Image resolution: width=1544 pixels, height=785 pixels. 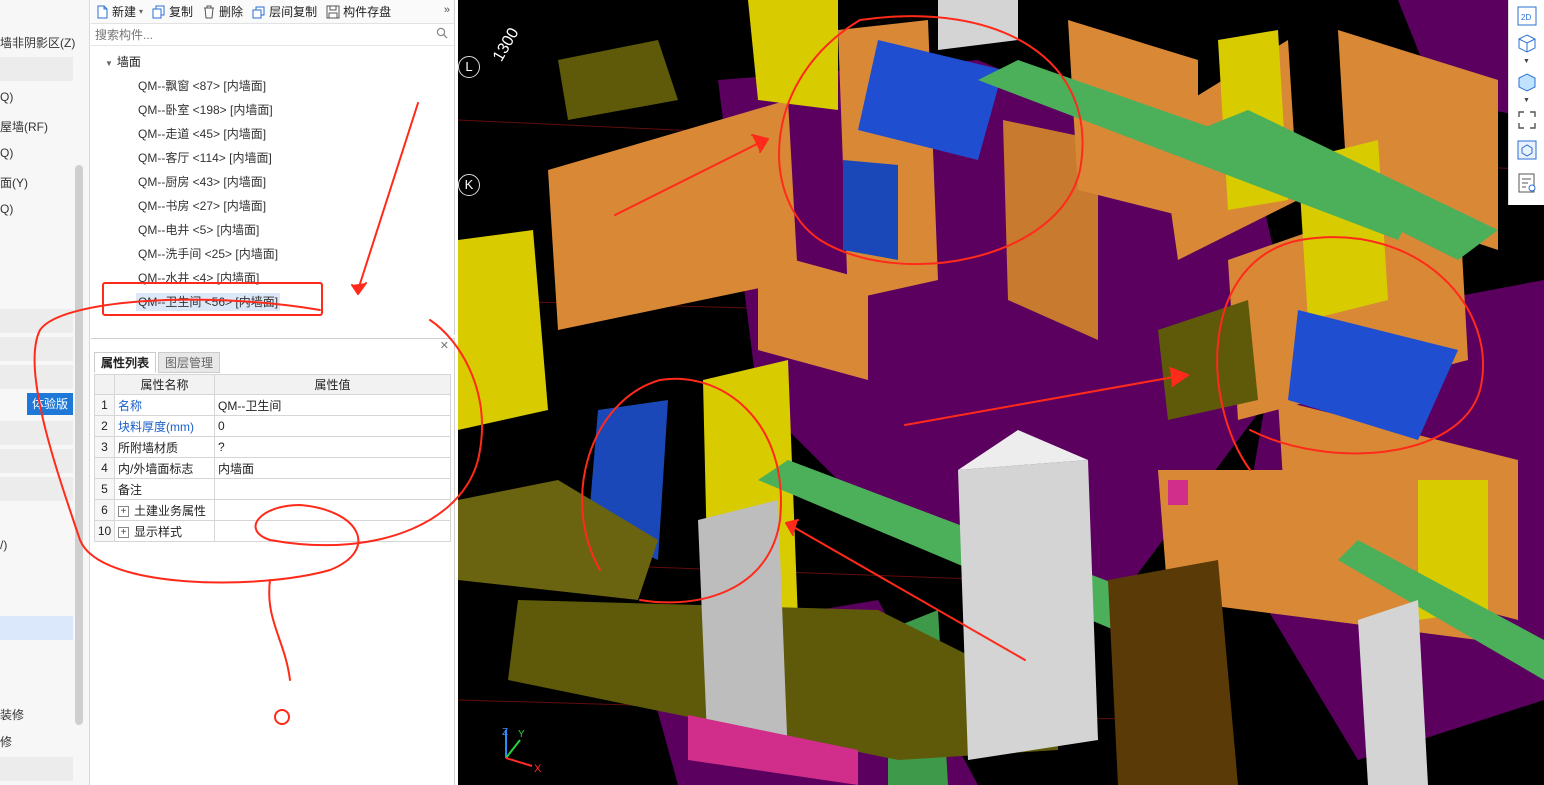 I want to click on tree-item: QM--书房 <27> [内墙面], so click(x=272, y=206).